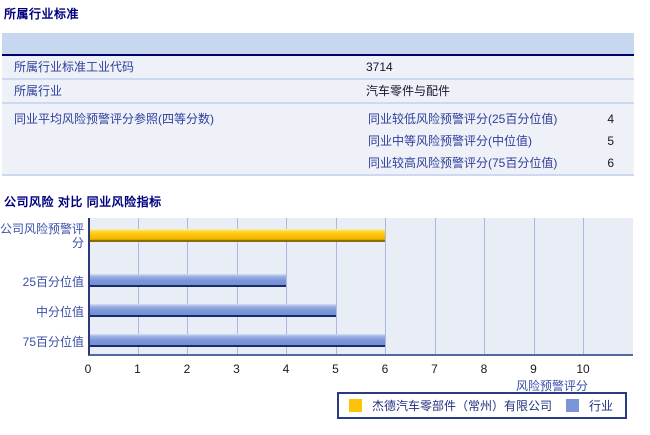 The image size is (650, 435). I want to click on x-tick-4: 4, so click(286, 369).